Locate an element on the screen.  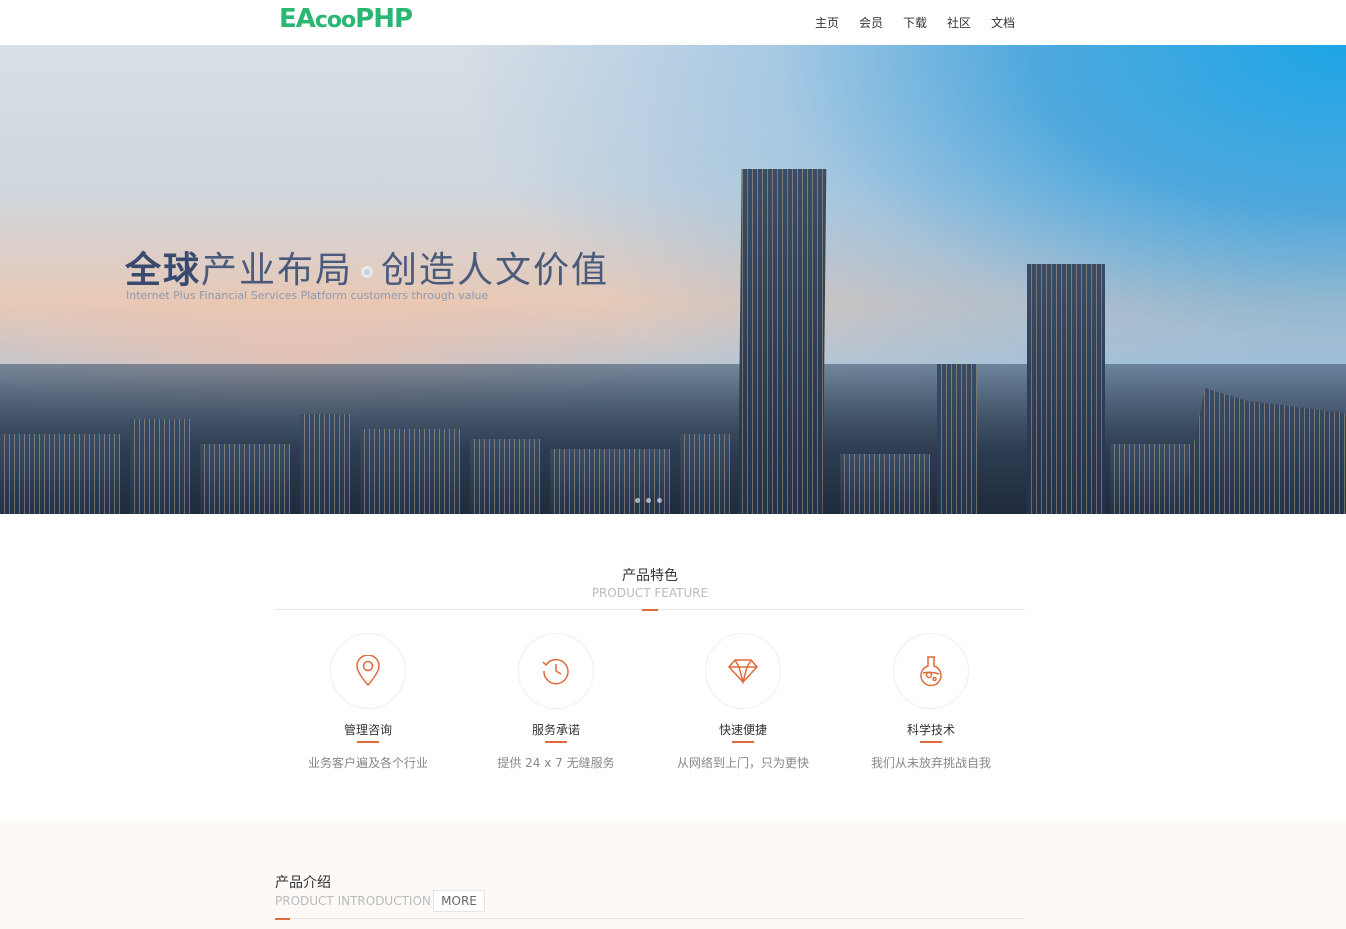
site-logo: EAcooPHP is located at coordinates (346, 19).